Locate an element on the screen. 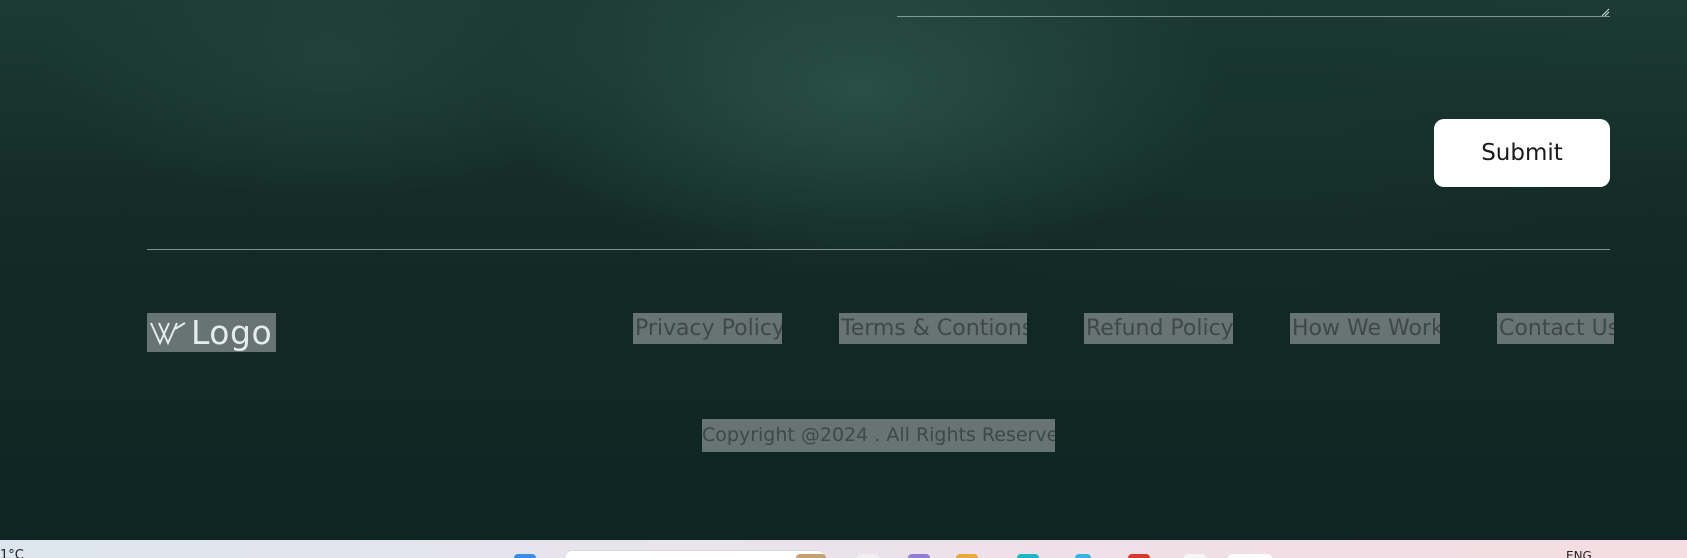  windows-start-icon is located at coordinates (525, 556).